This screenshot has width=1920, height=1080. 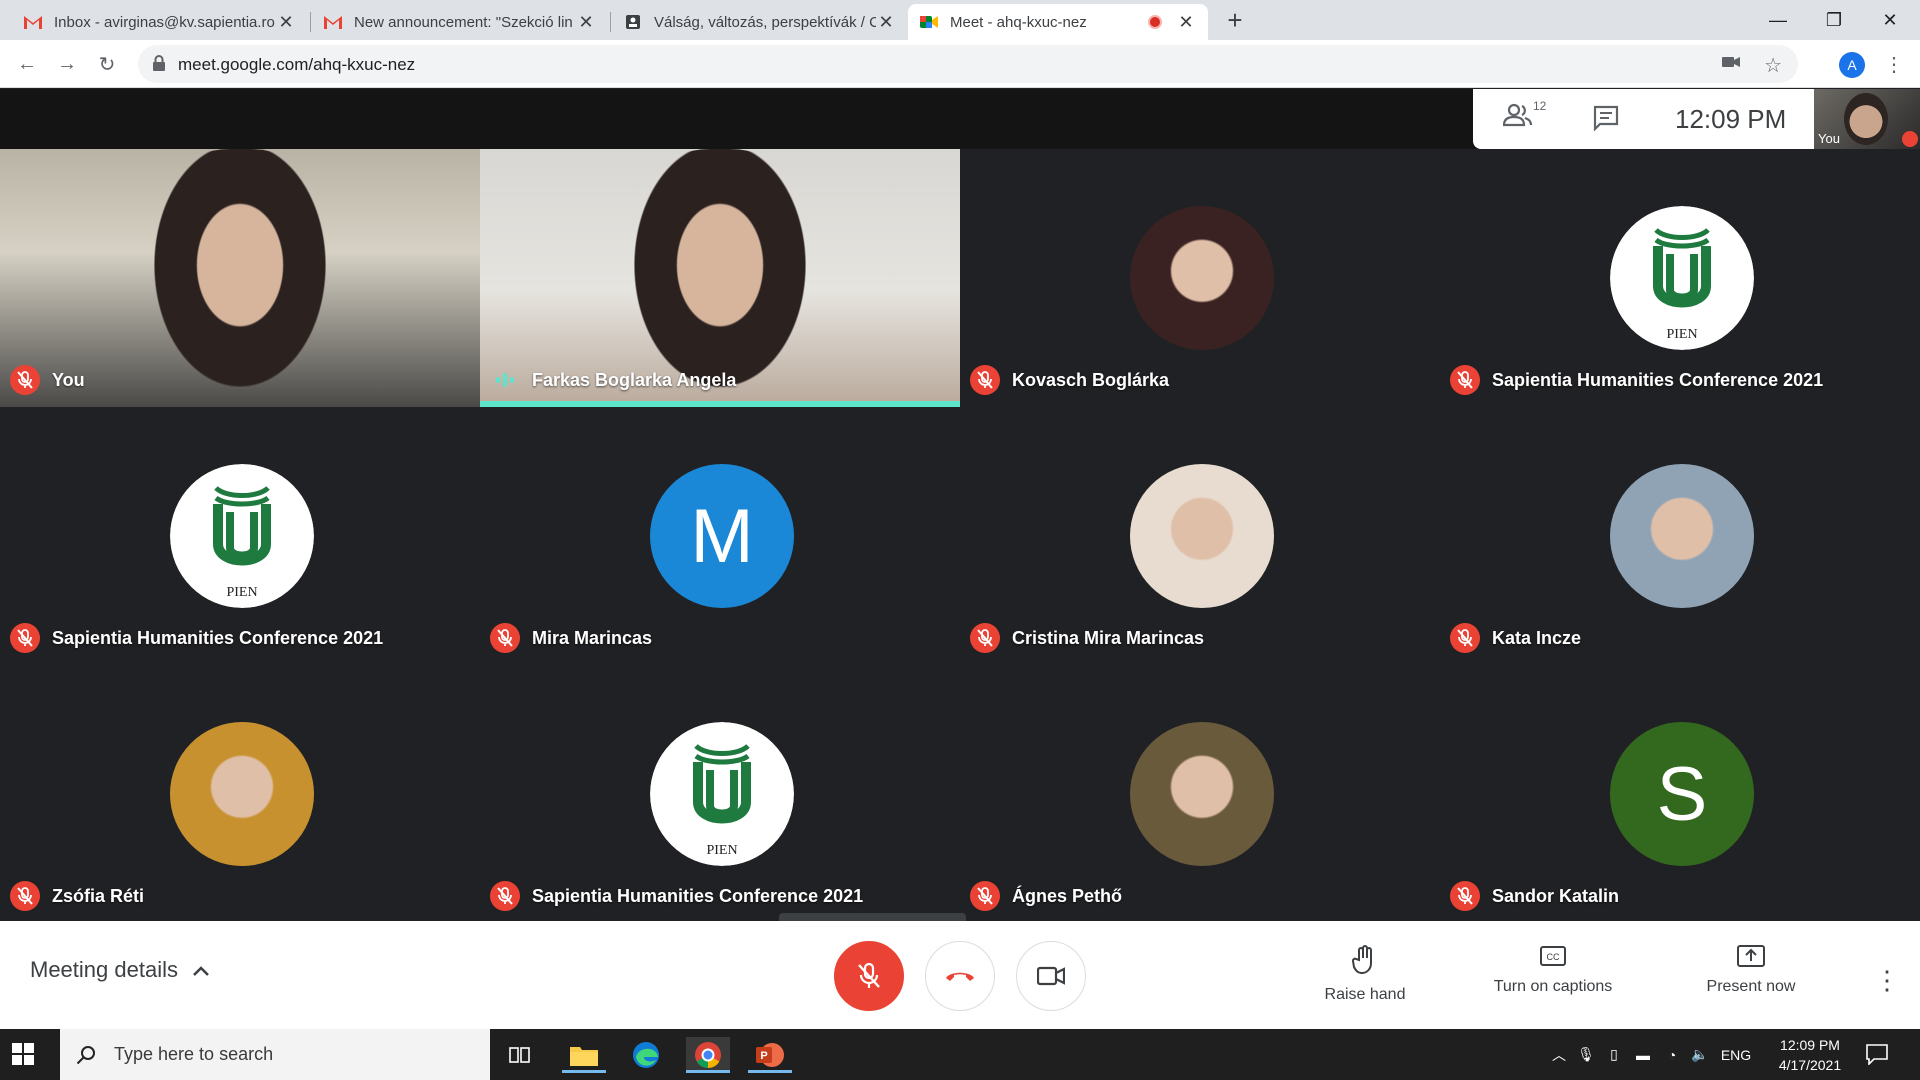 What do you see at coordinates (85, 1054) in the screenshot?
I see `search-icon` at bounding box center [85, 1054].